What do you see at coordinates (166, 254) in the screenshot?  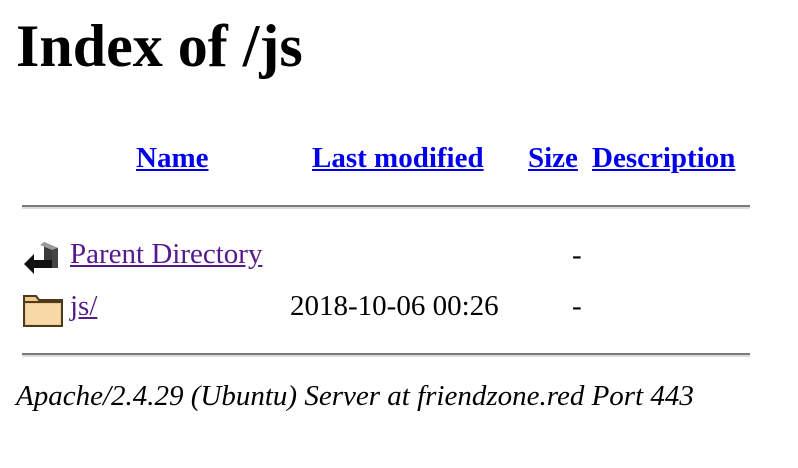 I see `parent-directory-link: Parent Directory` at bounding box center [166, 254].